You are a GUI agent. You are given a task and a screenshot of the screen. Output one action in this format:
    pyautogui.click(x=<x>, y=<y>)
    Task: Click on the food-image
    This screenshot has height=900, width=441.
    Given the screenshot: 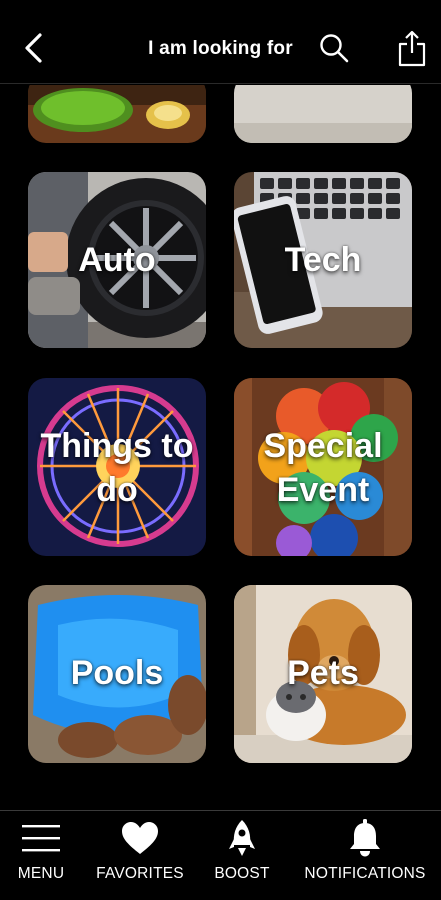 What is the action you would take?
    pyautogui.click(x=117, y=114)
    